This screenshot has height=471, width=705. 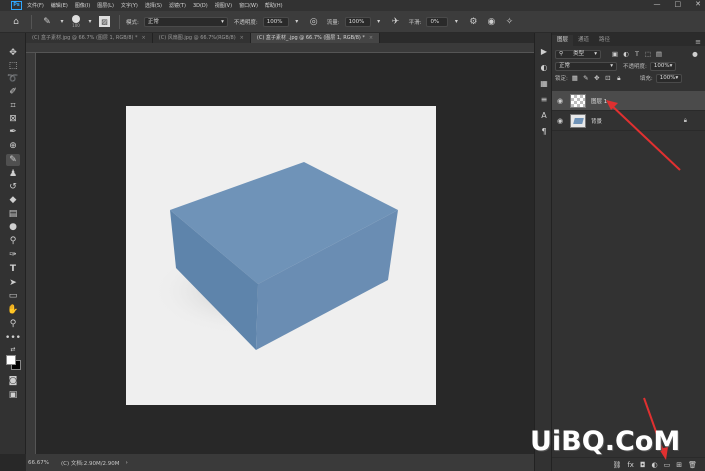 I want to click on zoom-level: 66.67%, so click(x=38, y=463).